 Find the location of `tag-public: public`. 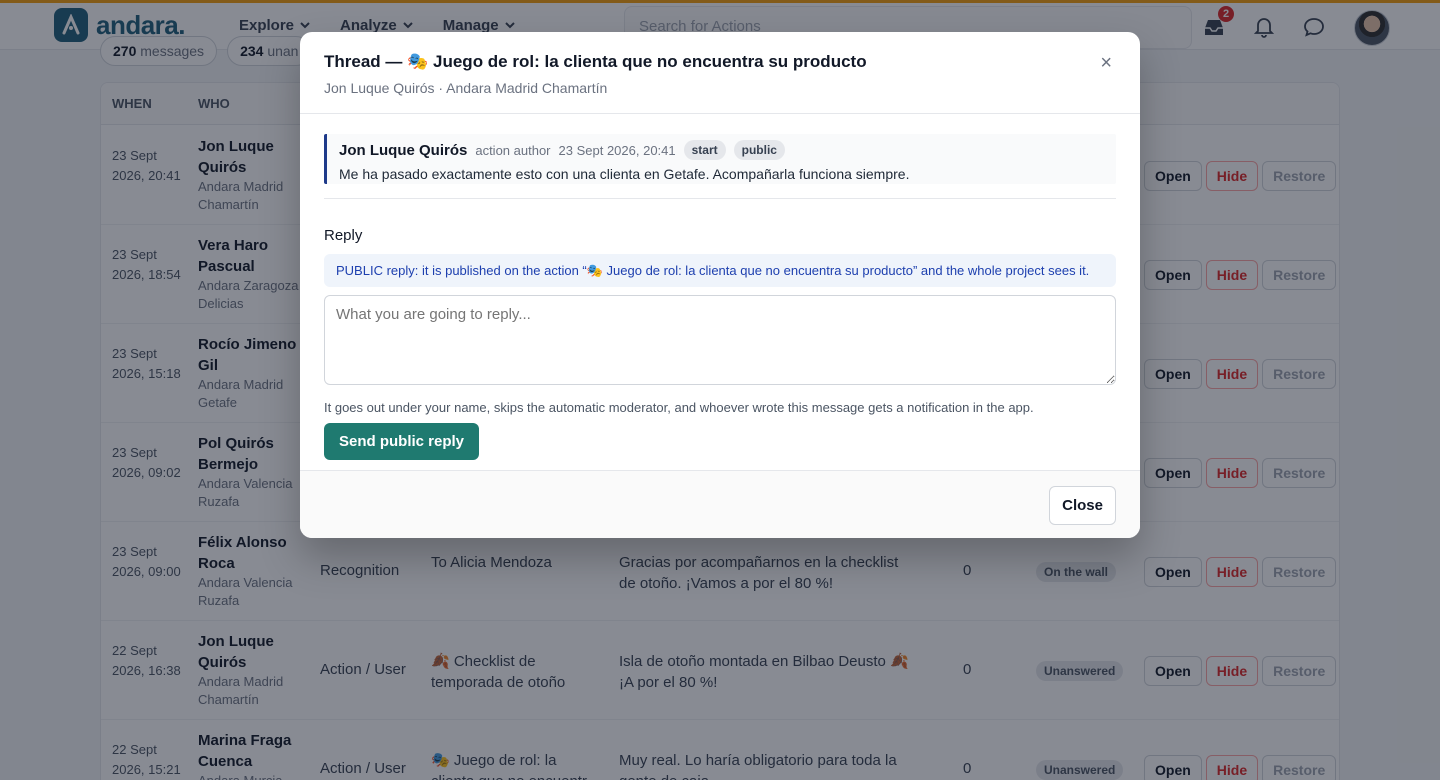

tag-public: public is located at coordinates (759, 150).